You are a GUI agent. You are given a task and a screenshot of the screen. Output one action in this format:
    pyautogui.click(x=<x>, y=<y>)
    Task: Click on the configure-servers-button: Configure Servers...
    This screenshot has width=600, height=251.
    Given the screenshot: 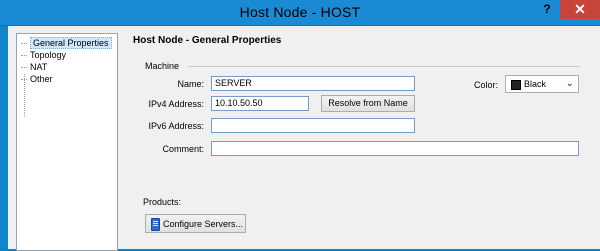 What is the action you would take?
    pyautogui.click(x=195, y=223)
    